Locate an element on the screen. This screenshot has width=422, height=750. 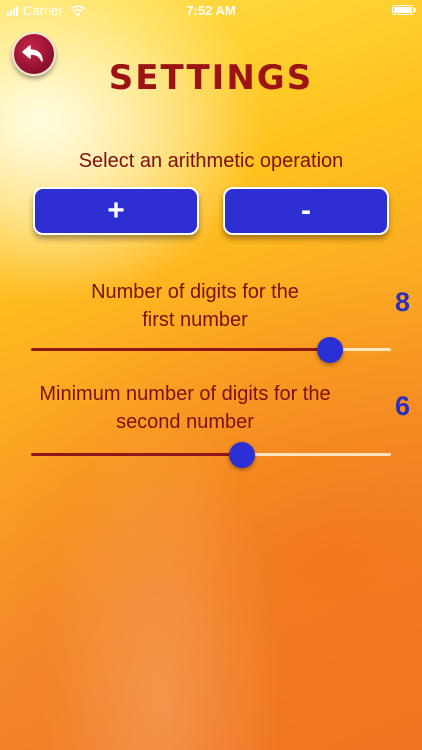
first-number-value: 8 is located at coordinates (402, 302).